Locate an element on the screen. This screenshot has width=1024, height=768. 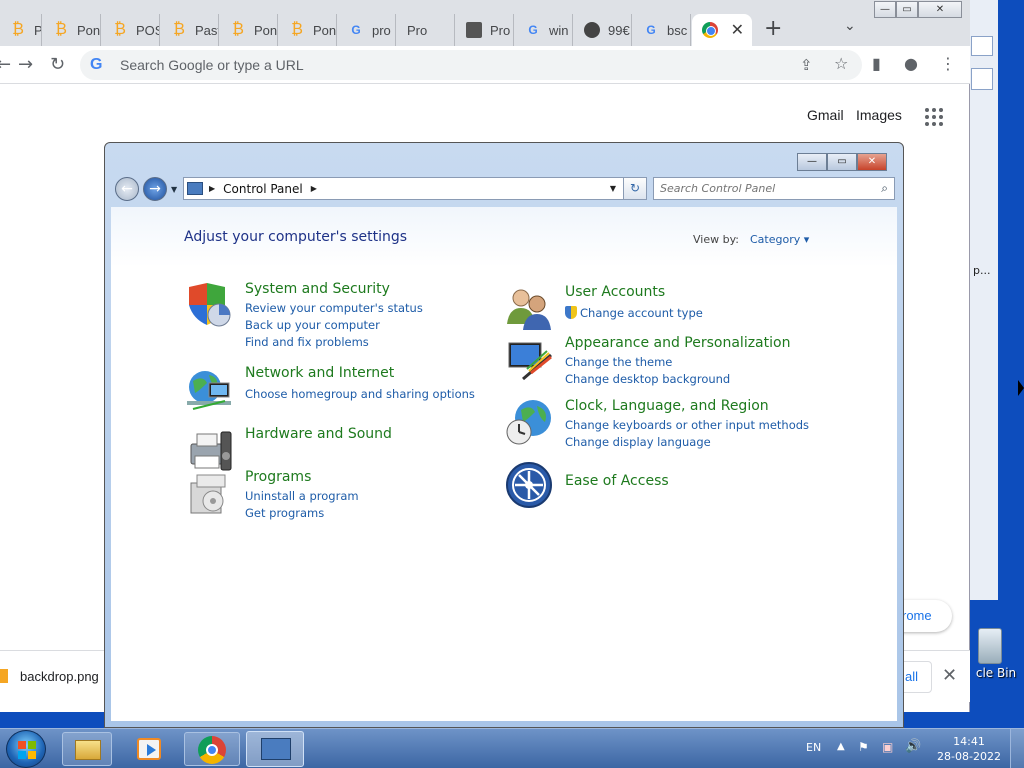
new-tab-button: + is located at coordinates (773, 28).